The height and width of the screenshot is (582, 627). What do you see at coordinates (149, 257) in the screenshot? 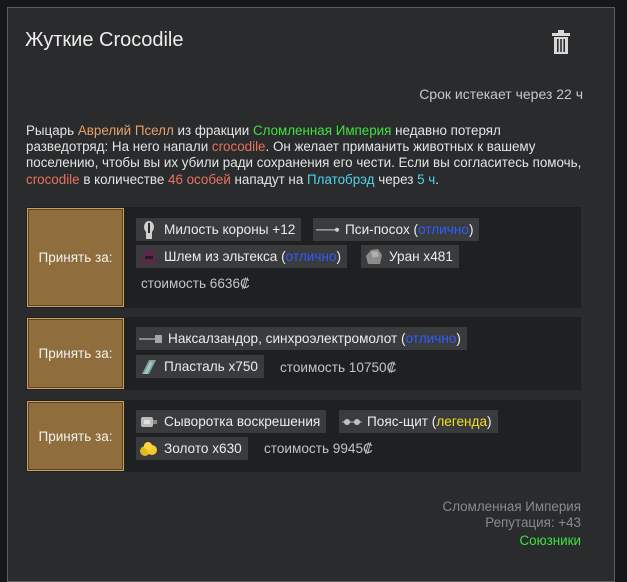
I see `eltex-helmet-icon` at bounding box center [149, 257].